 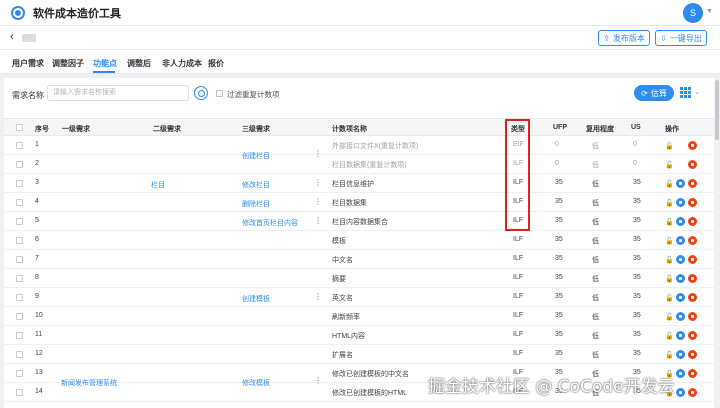 What do you see at coordinates (359, 202) in the screenshot?
I see `table-row: 4 栏目数据集 ILF 35 低 35 🔓` at bounding box center [359, 202].